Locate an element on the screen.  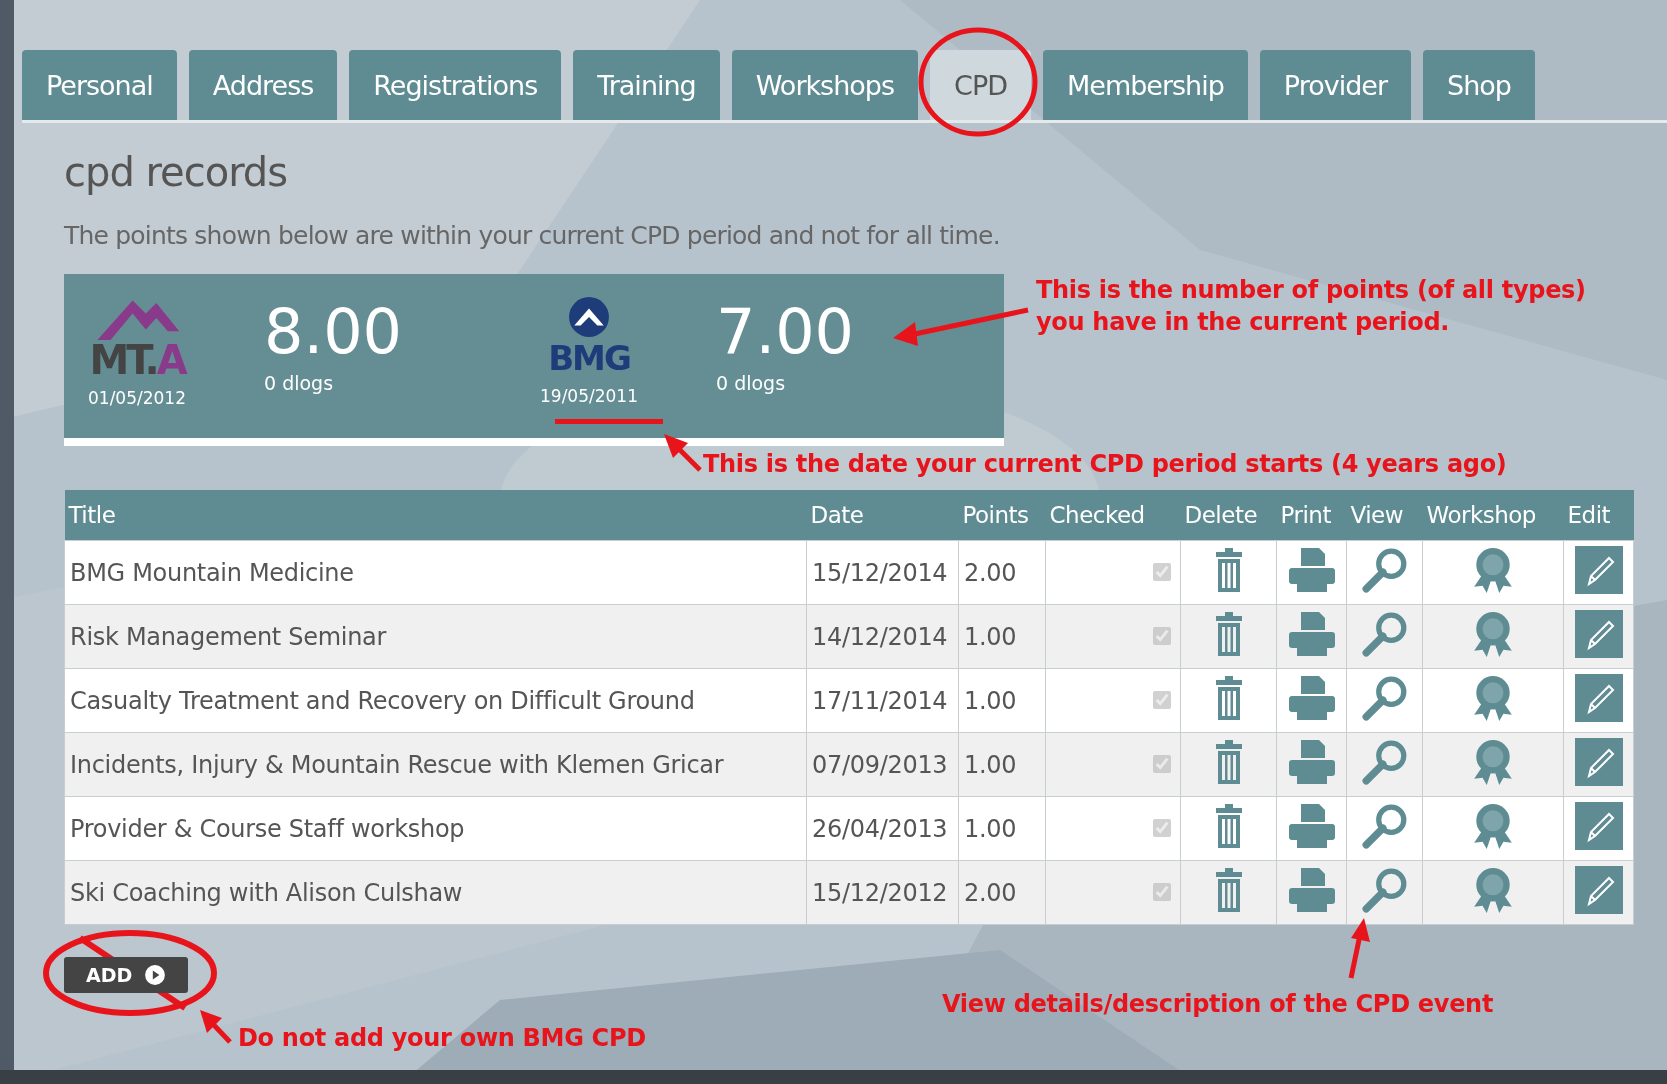
period-date: 19/05/2011 is located at coordinates (589, 396).